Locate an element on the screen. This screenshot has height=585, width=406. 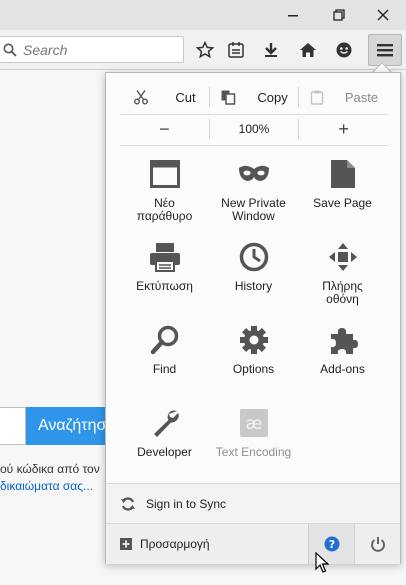
paste-label: Paste is located at coordinates (361, 97).